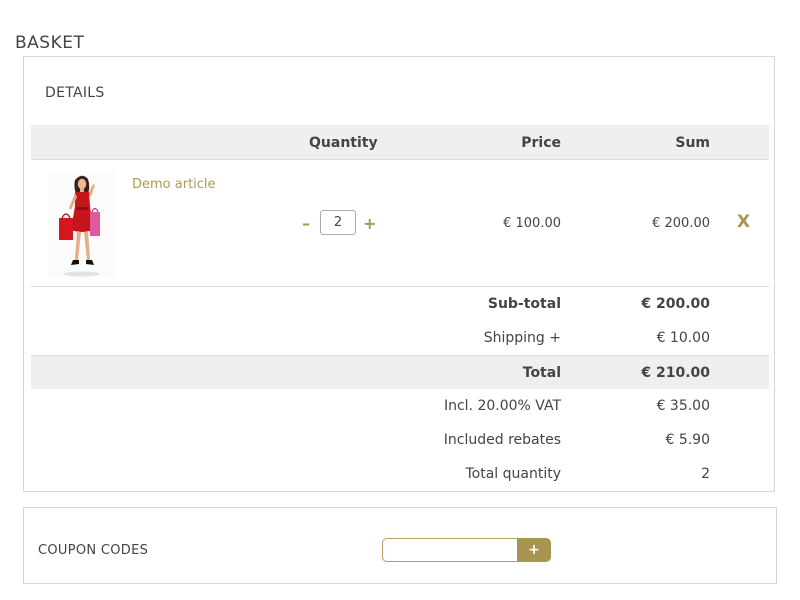 This screenshot has width=800, height=600. I want to click on total-quantity-row: Total quantity 2, so click(400, 474).